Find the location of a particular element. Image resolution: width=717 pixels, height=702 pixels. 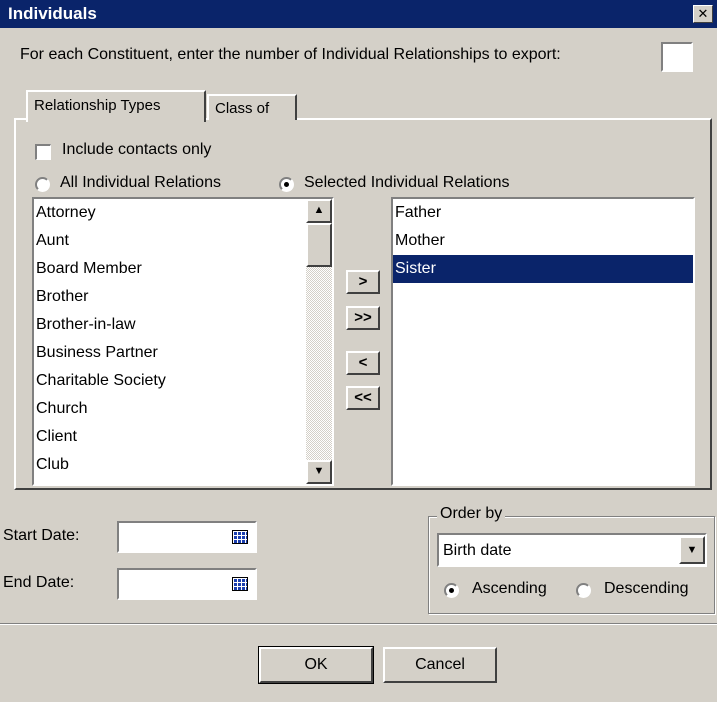

close-button: ✕ is located at coordinates (703, 14).